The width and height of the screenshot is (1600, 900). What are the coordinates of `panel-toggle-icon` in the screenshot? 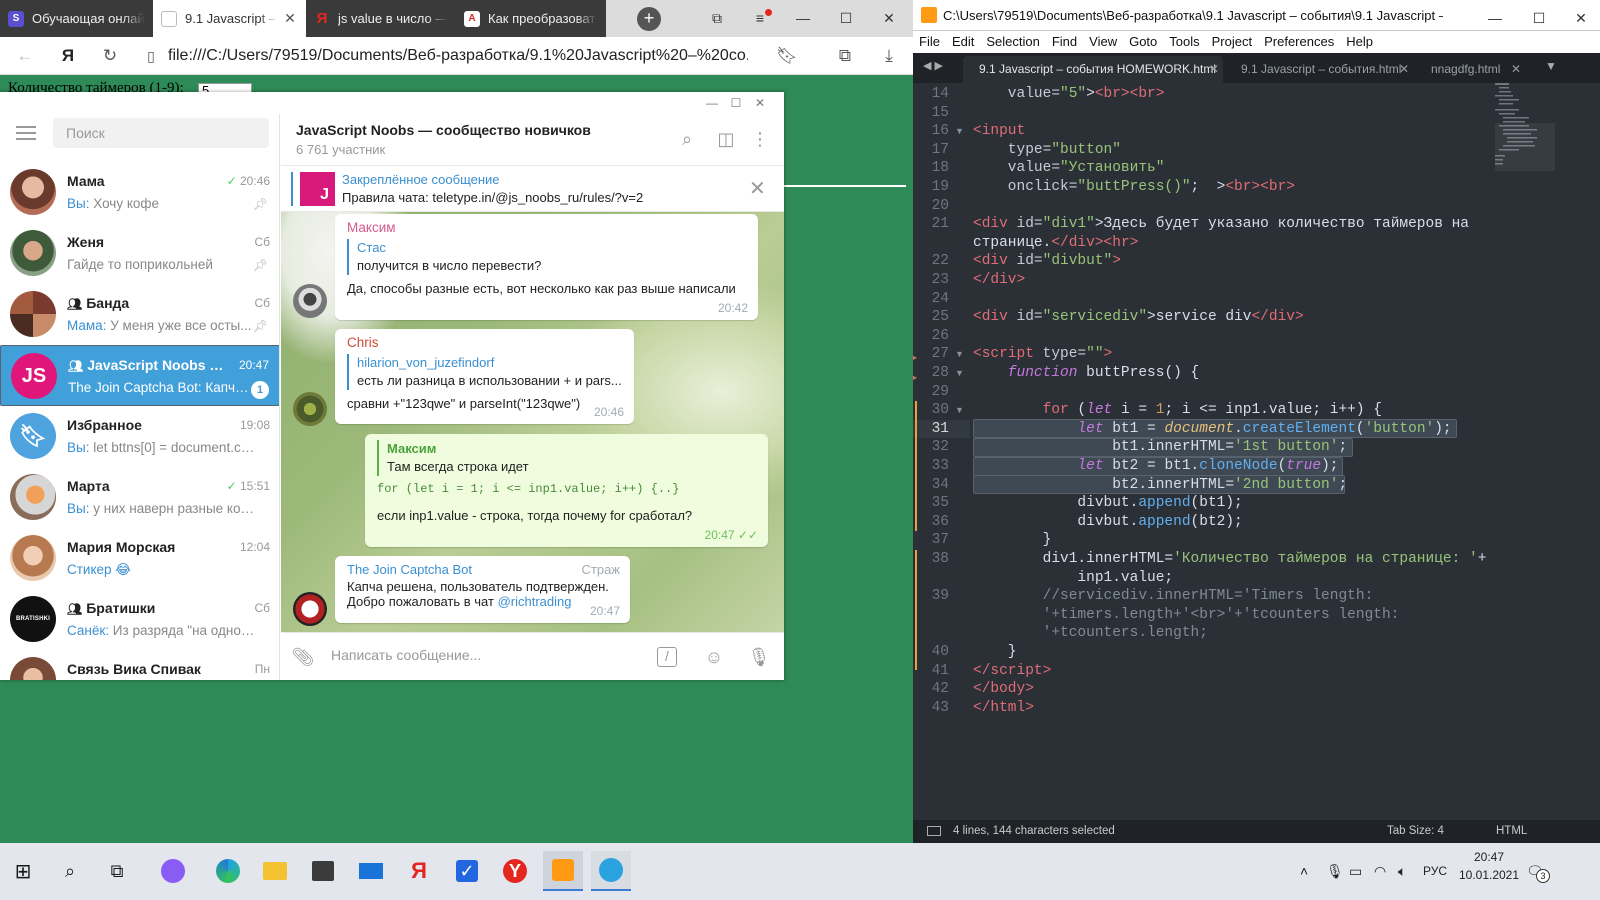 It's located at (934, 831).